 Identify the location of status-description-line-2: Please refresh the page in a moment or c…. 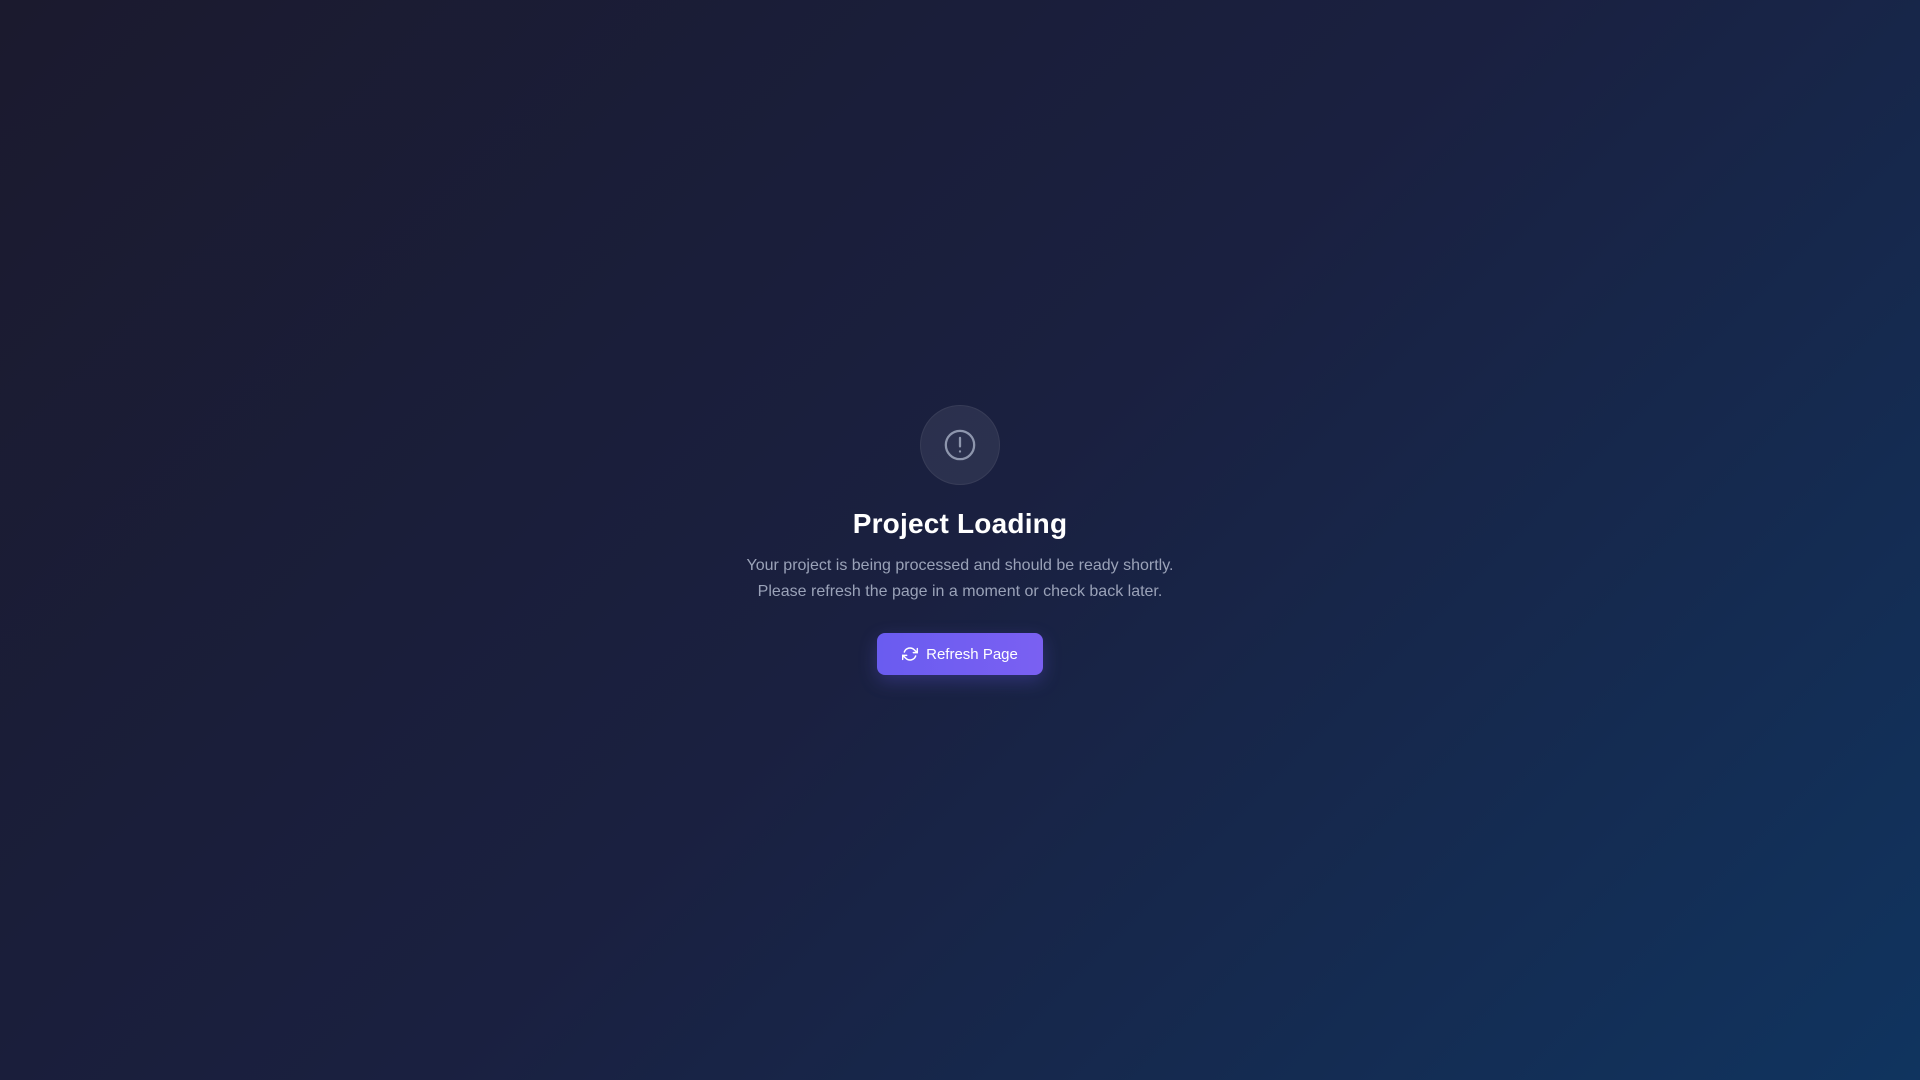
(960, 591).